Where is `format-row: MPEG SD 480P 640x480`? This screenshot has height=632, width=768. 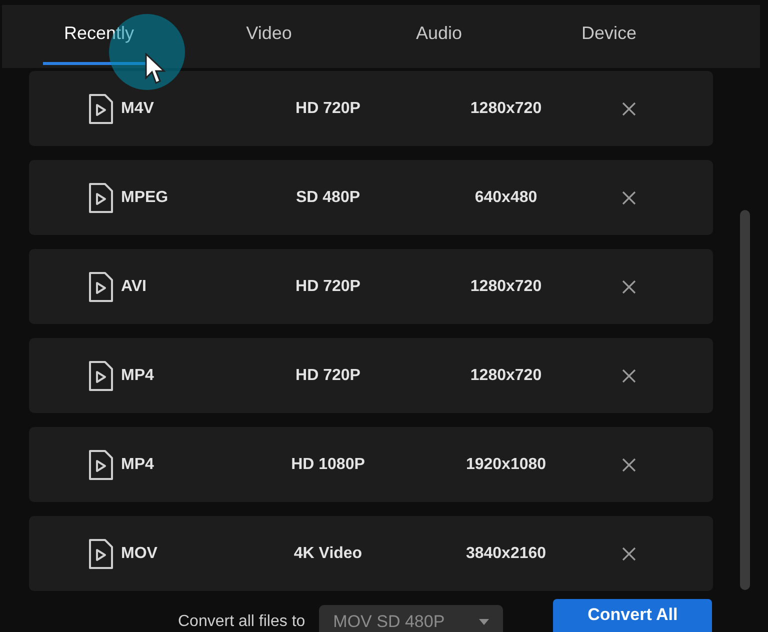
format-row: MPEG SD 480P 640x480 is located at coordinates (371, 197).